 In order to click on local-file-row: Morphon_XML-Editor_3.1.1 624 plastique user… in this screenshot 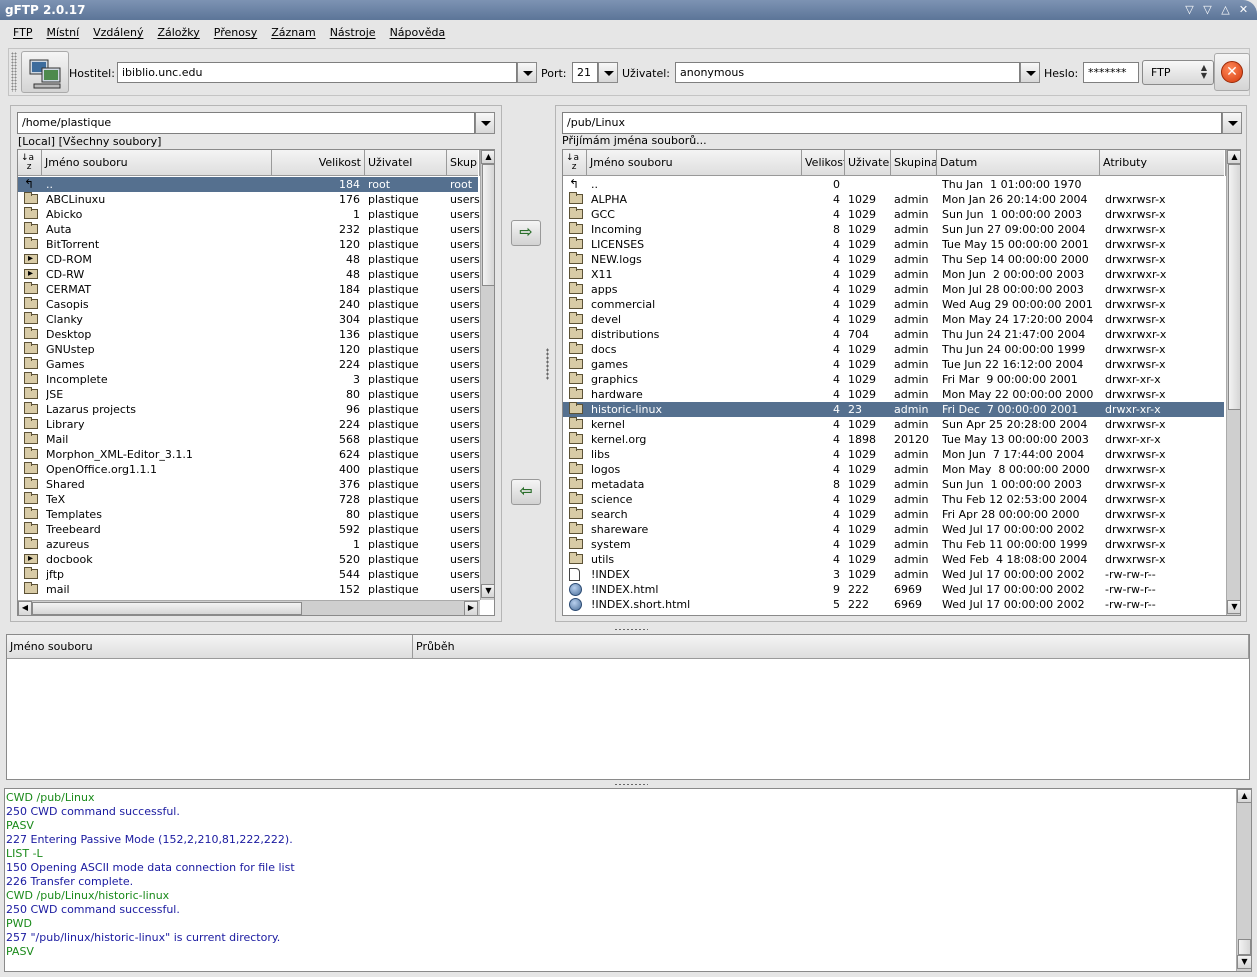, I will do `click(249, 454)`.